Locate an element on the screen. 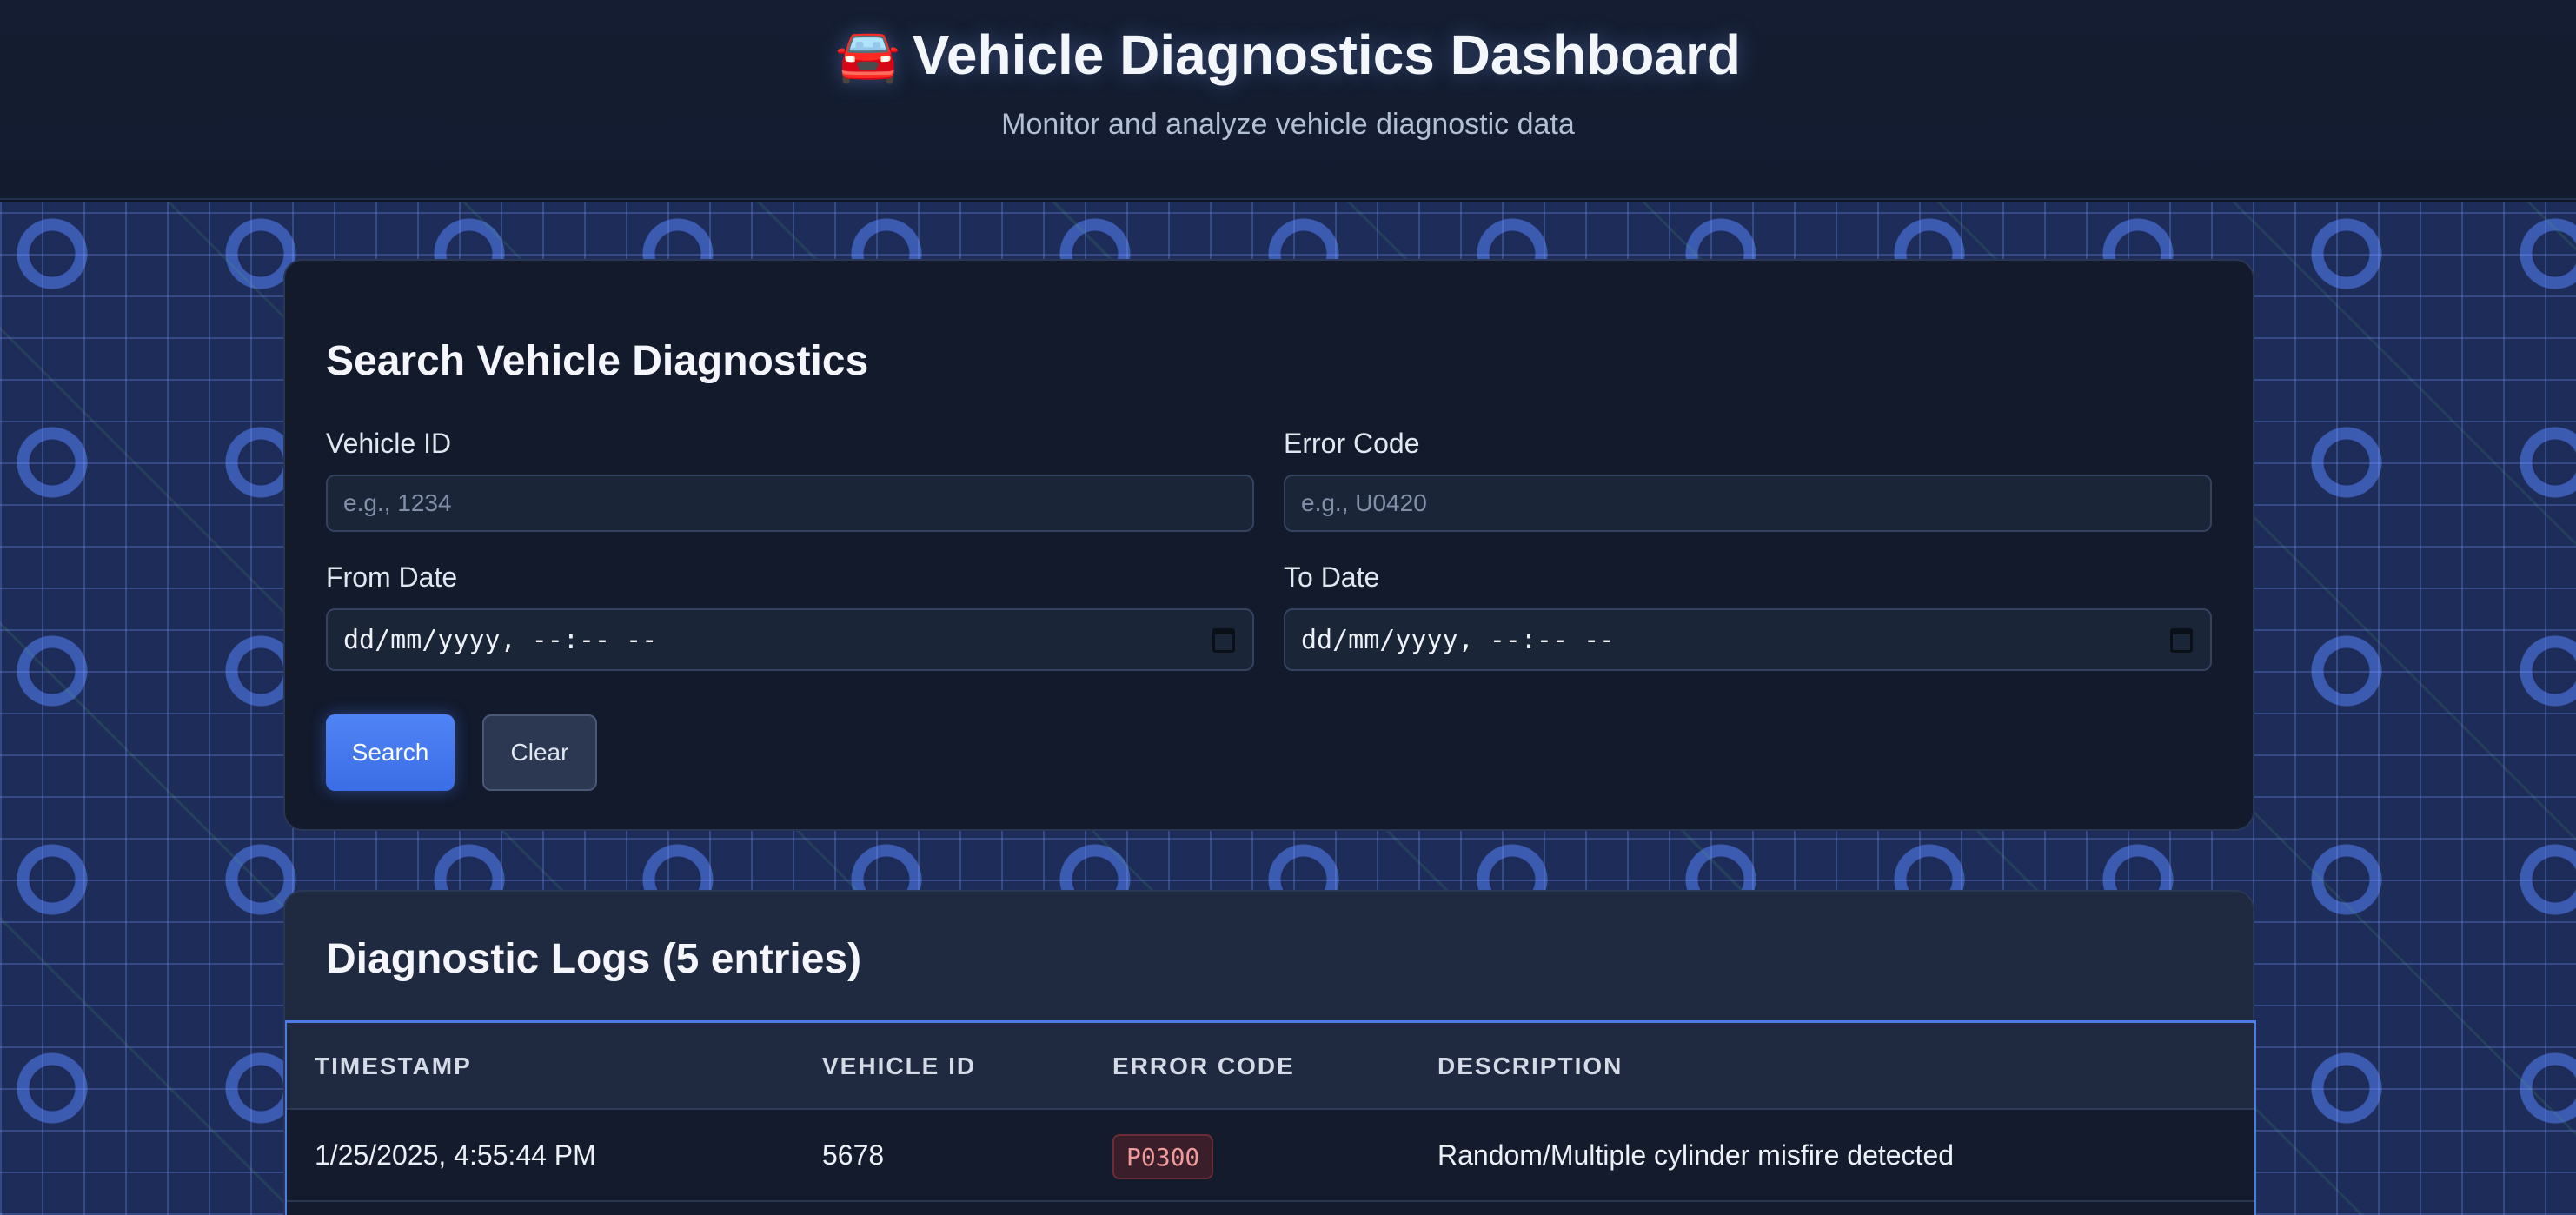 This screenshot has width=2576, height=1215. error-code-label: Error Code is located at coordinates (1352, 443).